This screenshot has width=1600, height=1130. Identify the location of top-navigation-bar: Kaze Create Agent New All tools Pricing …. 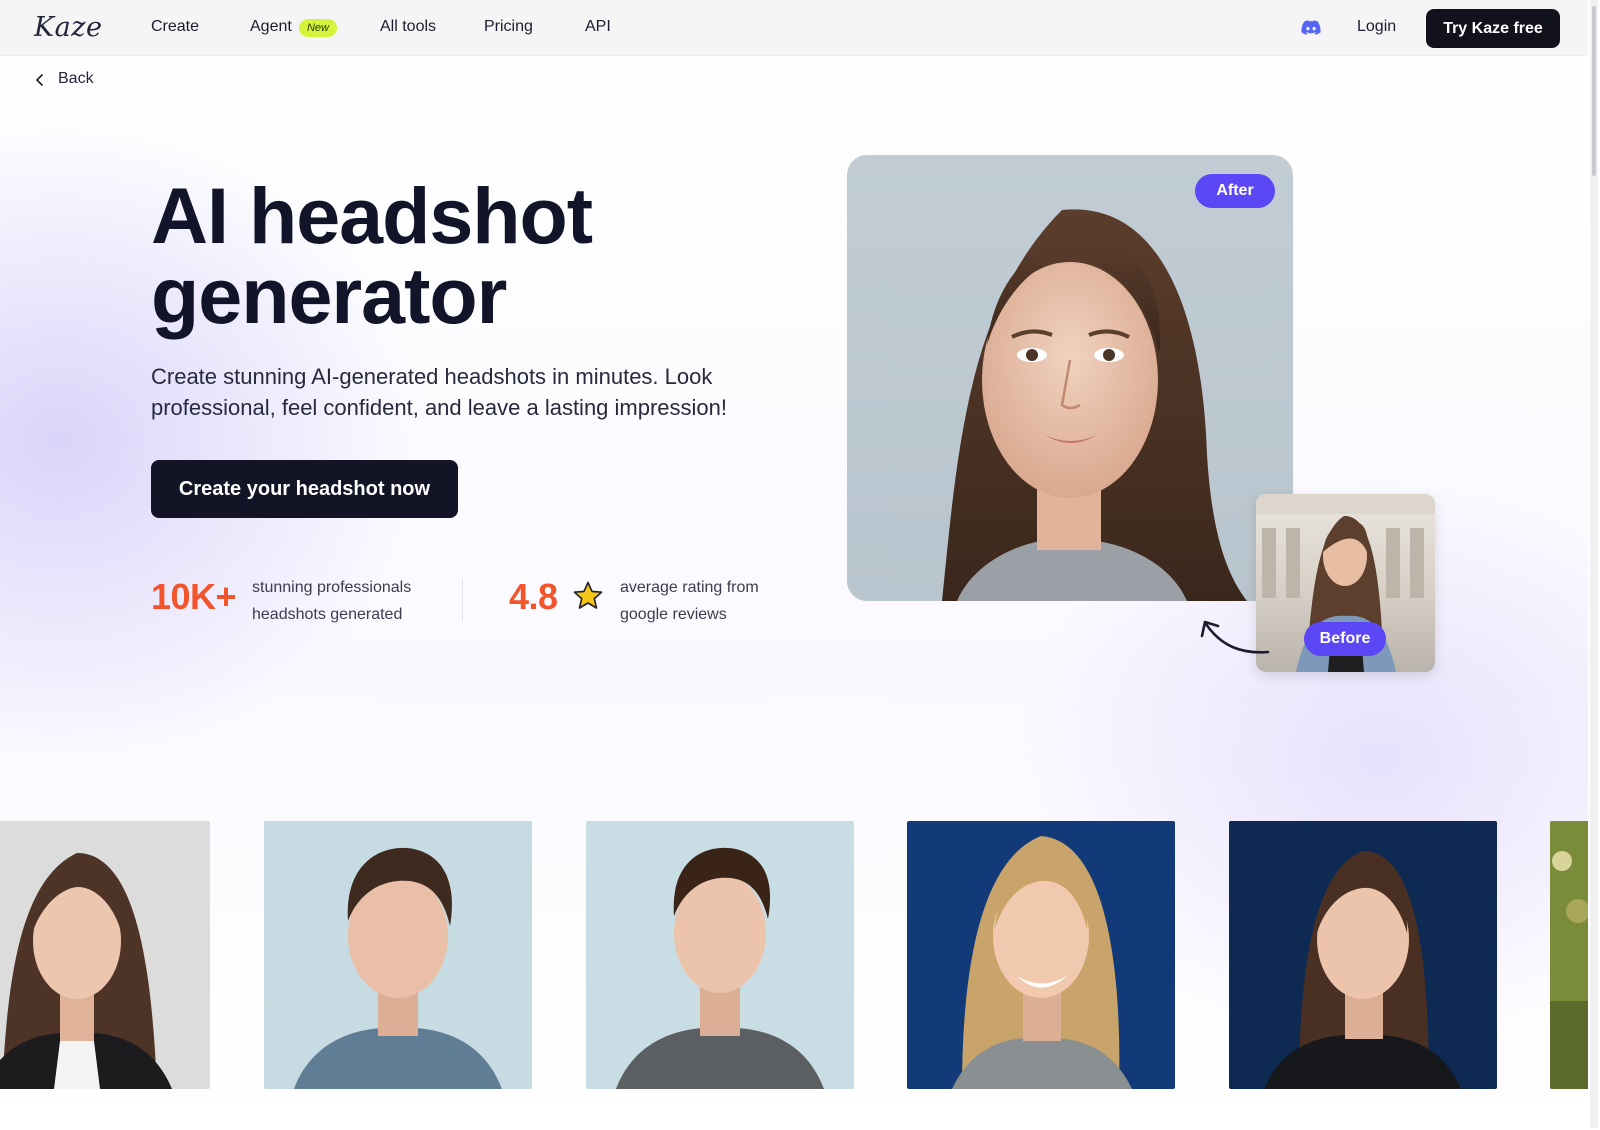
(794, 28).